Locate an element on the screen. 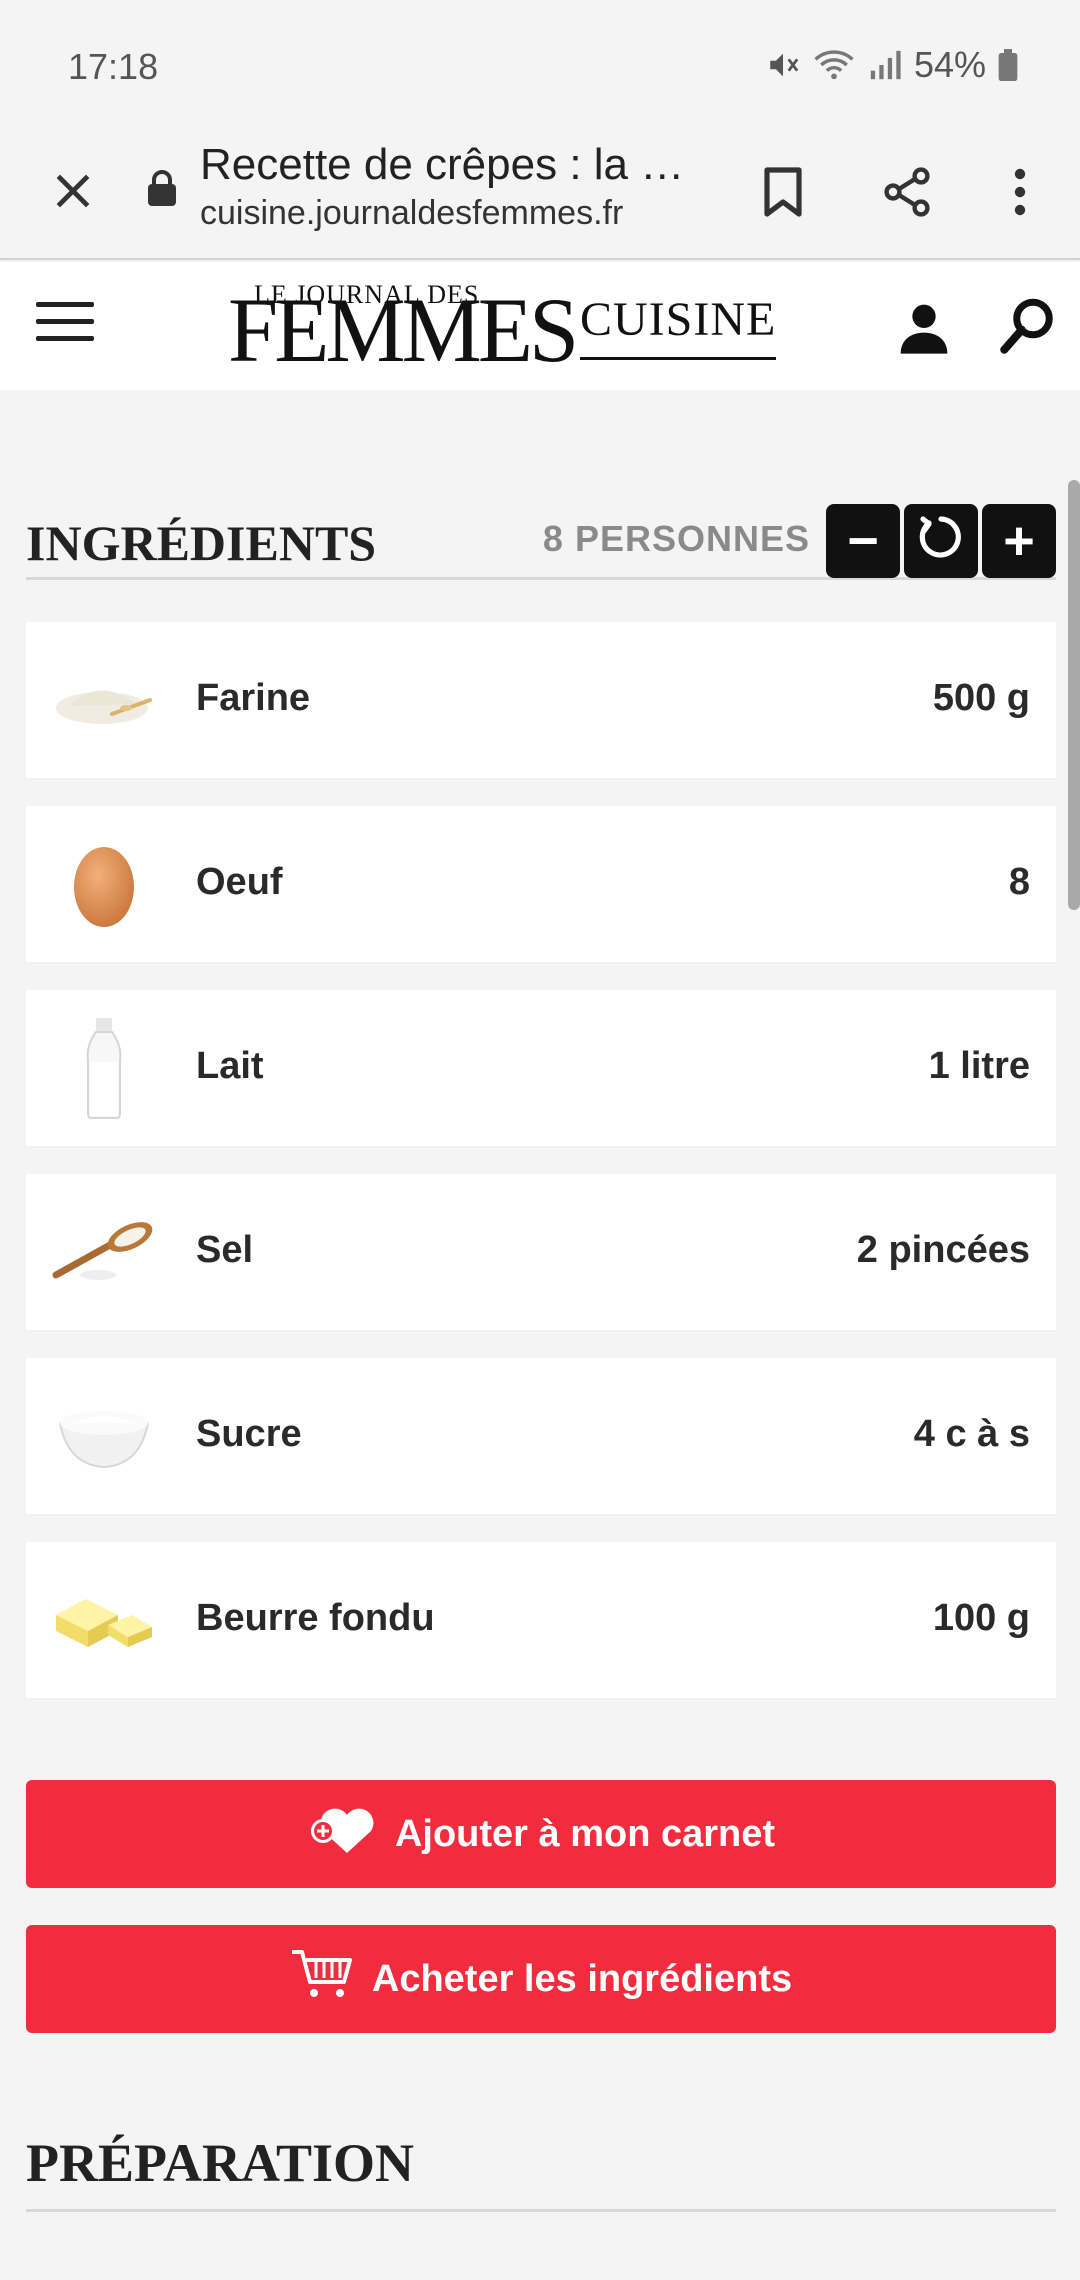  ingredient-quantity: 8 is located at coordinates (1019, 882).